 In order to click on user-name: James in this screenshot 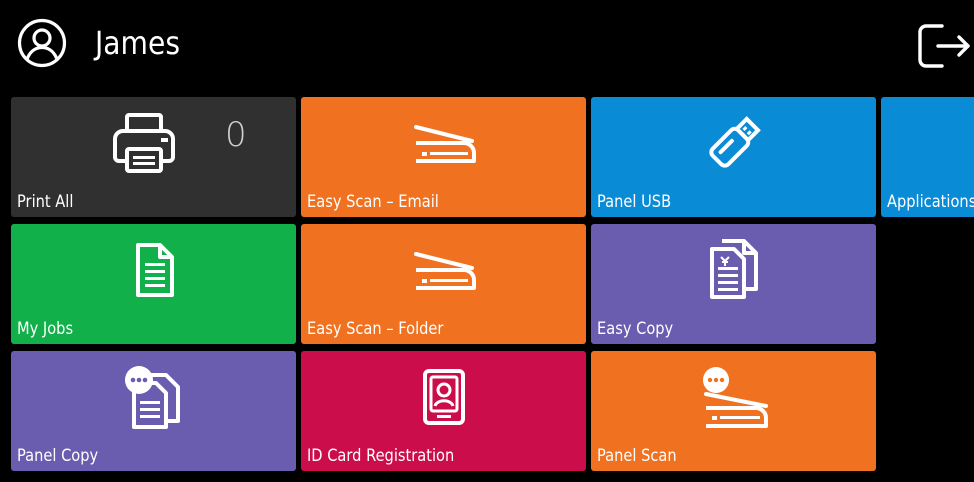, I will do `click(137, 43)`.